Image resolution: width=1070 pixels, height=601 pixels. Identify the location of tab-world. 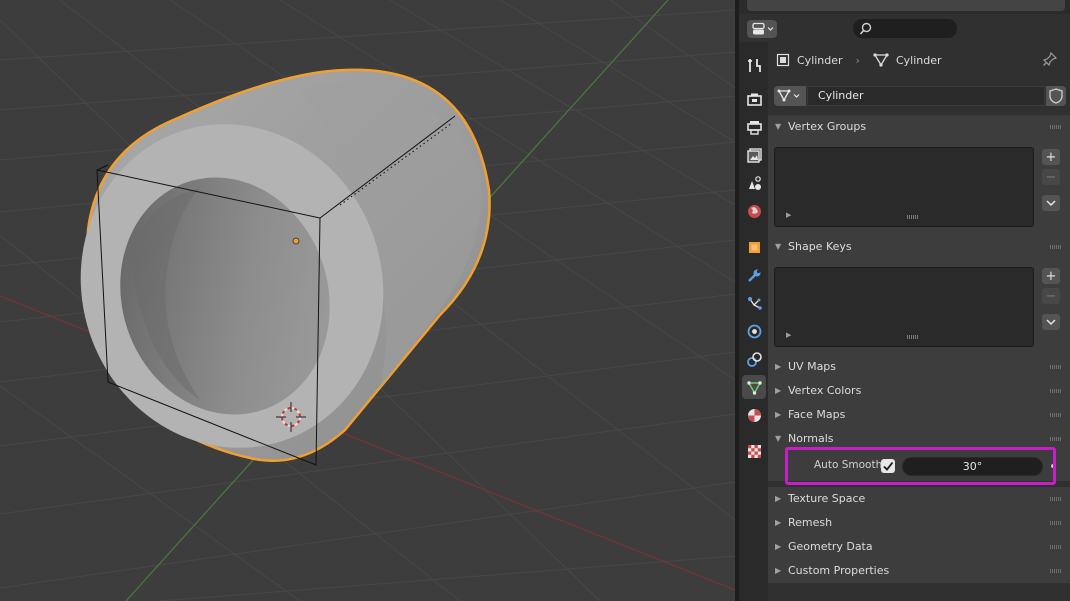
(754, 211).